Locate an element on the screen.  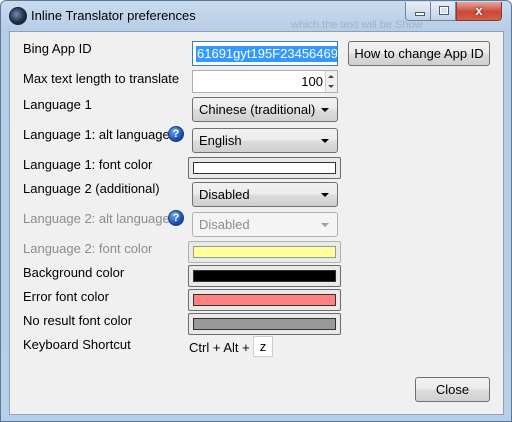
shortcut-key-input: z is located at coordinates (263, 346).